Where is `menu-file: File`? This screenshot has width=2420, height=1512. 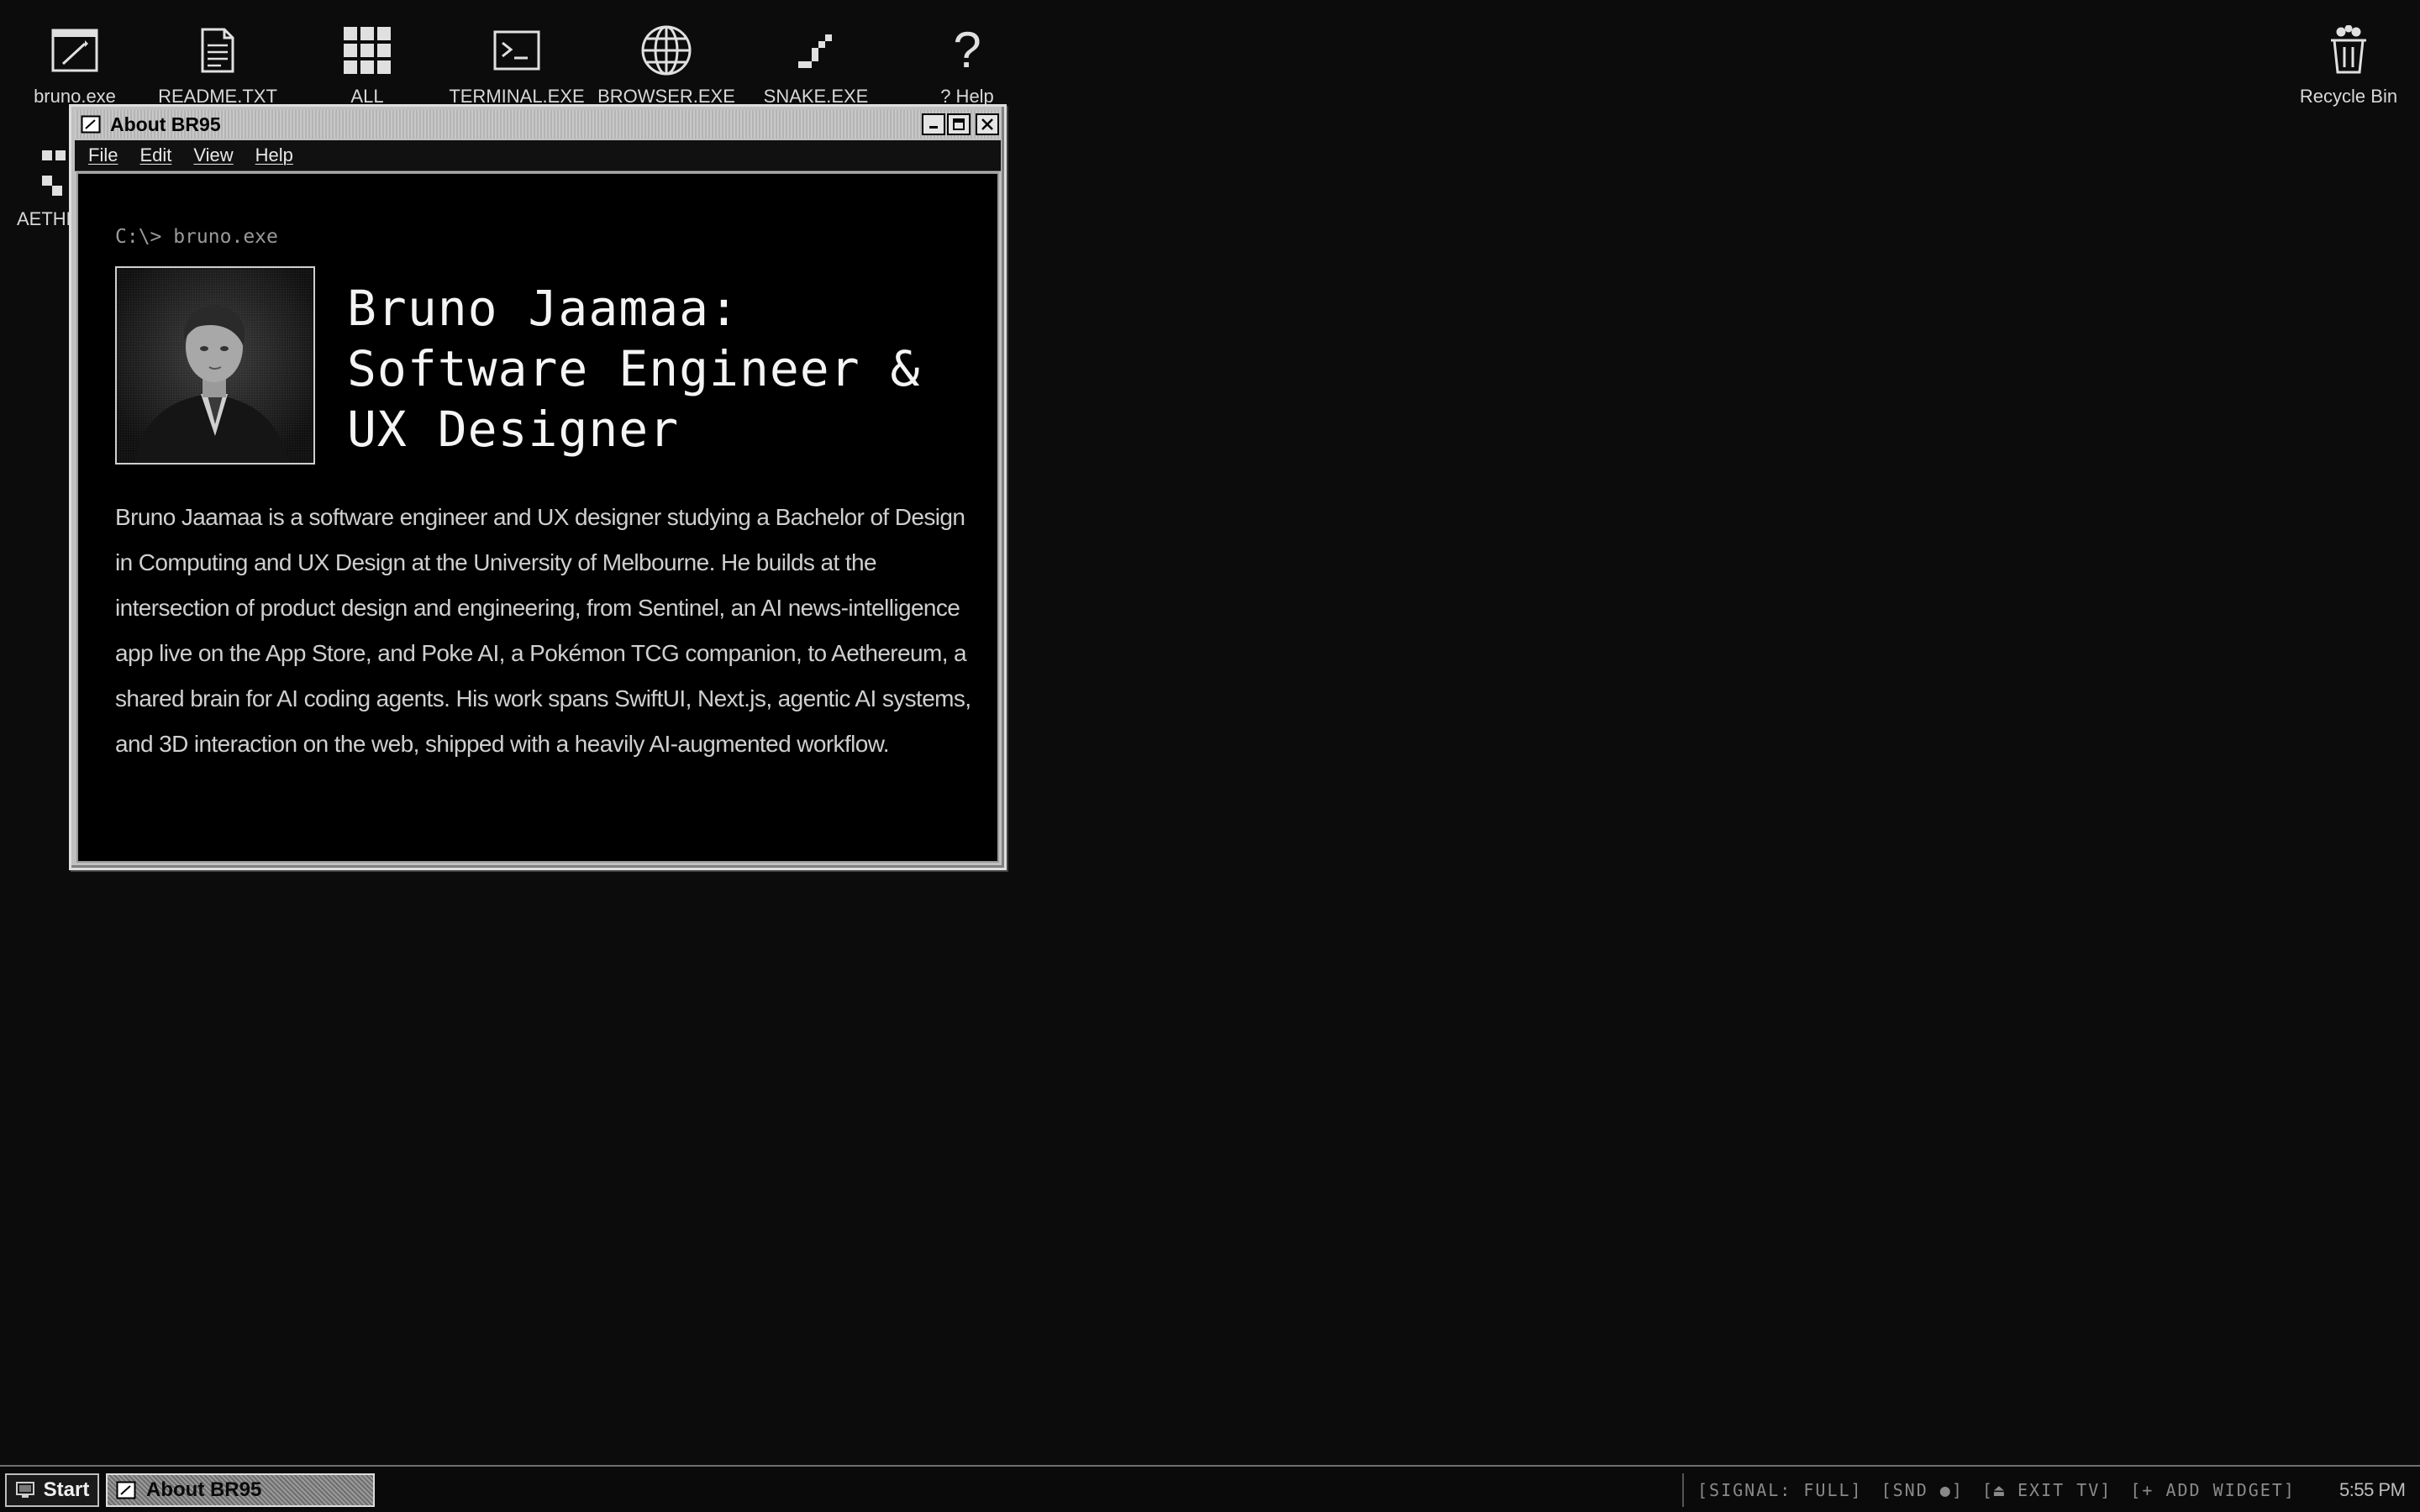 menu-file: File is located at coordinates (103, 155).